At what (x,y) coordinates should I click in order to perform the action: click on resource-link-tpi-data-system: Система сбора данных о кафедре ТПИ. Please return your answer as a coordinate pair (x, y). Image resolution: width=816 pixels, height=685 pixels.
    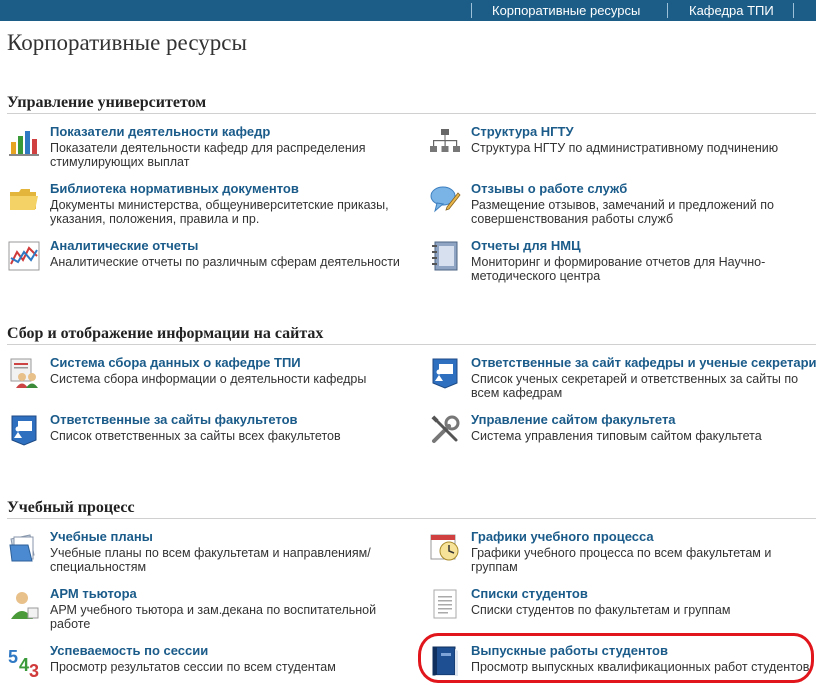
    Looking at the image, I should click on (175, 362).